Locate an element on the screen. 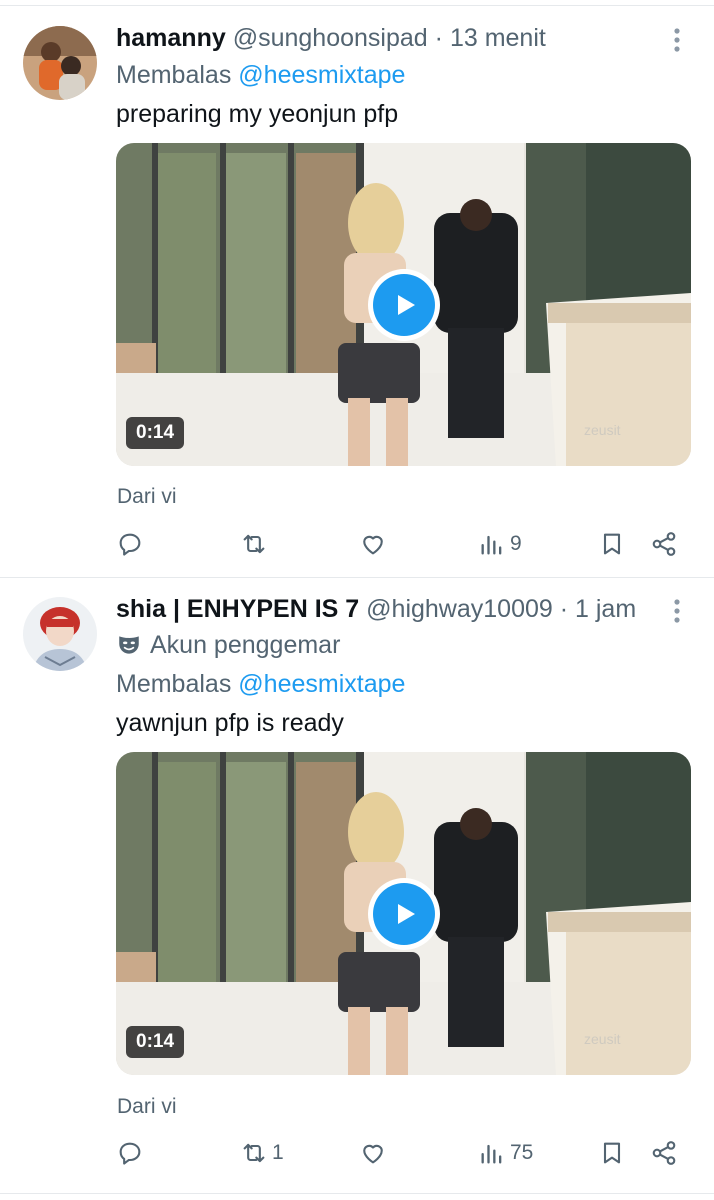 The height and width of the screenshot is (1200, 714). handle: @highway10009 is located at coordinates (459, 609).